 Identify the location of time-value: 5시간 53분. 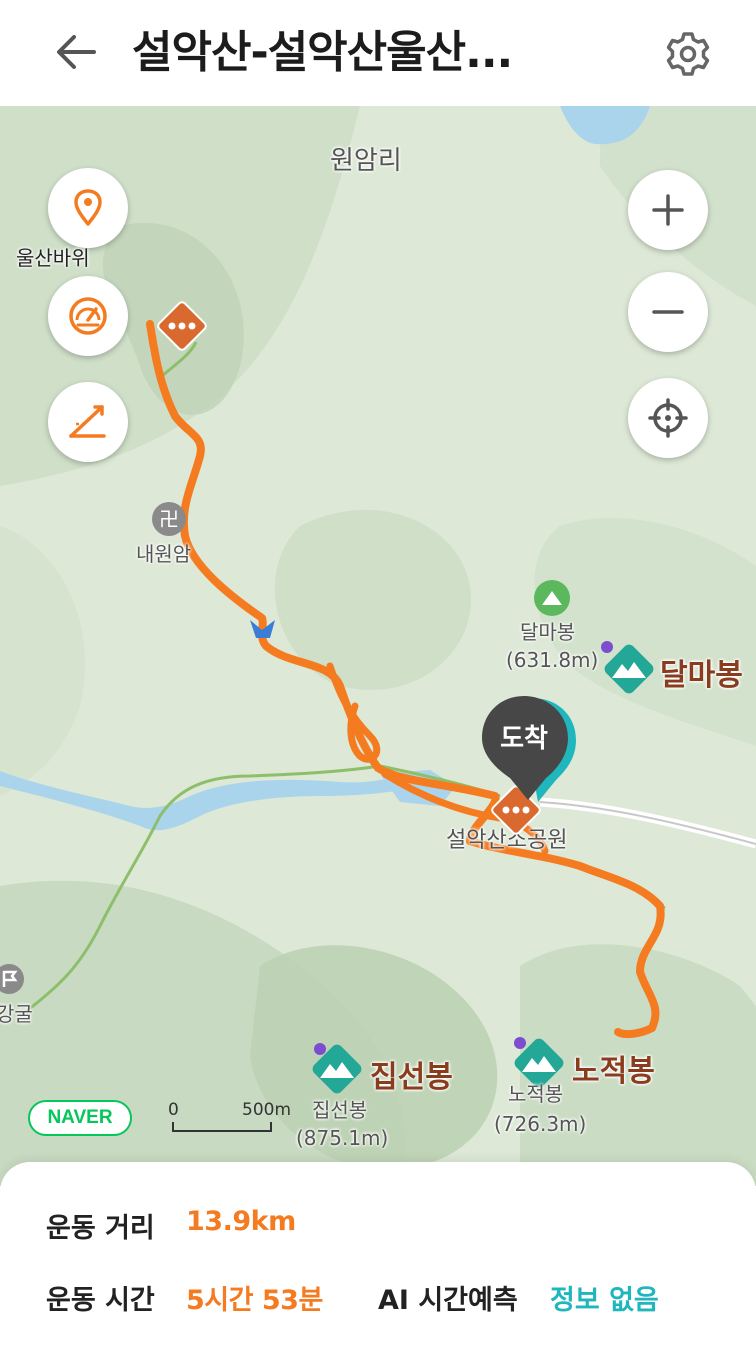
(254, 1300).